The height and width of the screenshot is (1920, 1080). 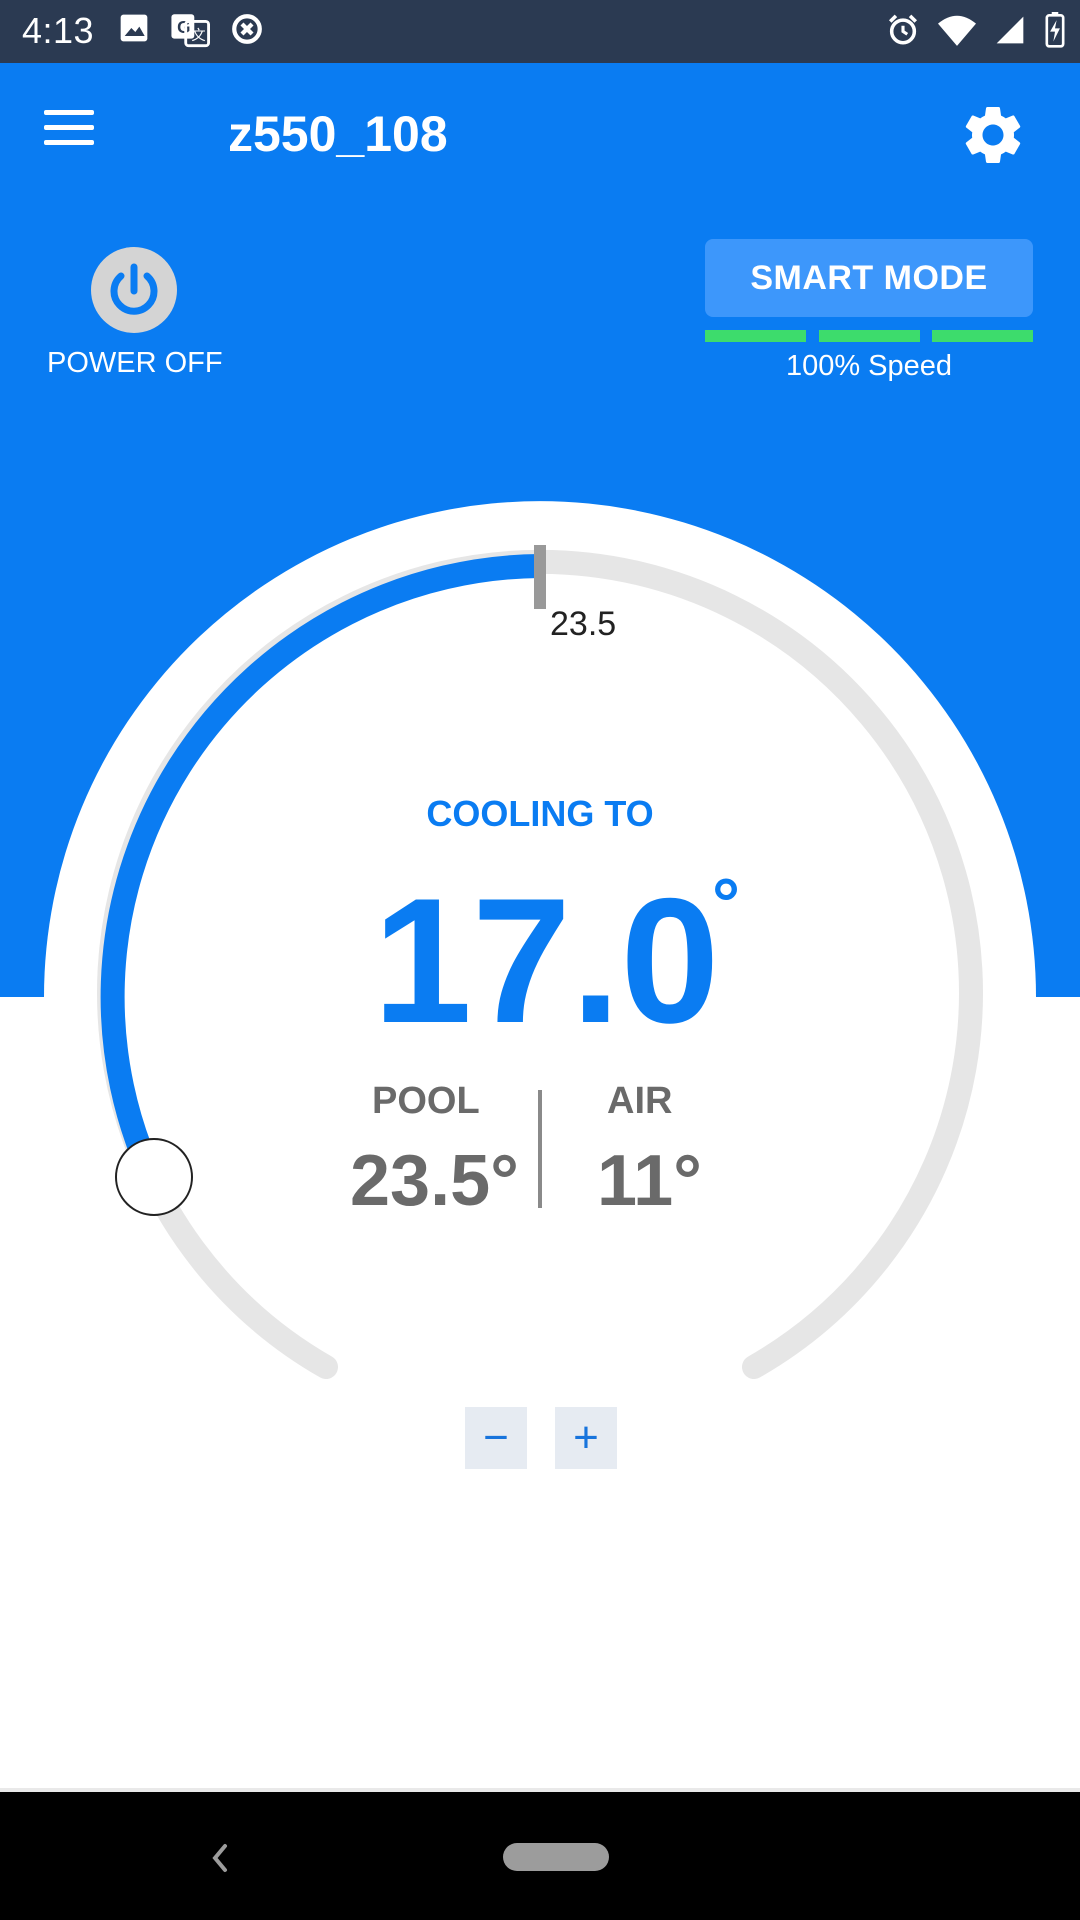 I want to click on signal-icon, so click(x=1010, y=30).